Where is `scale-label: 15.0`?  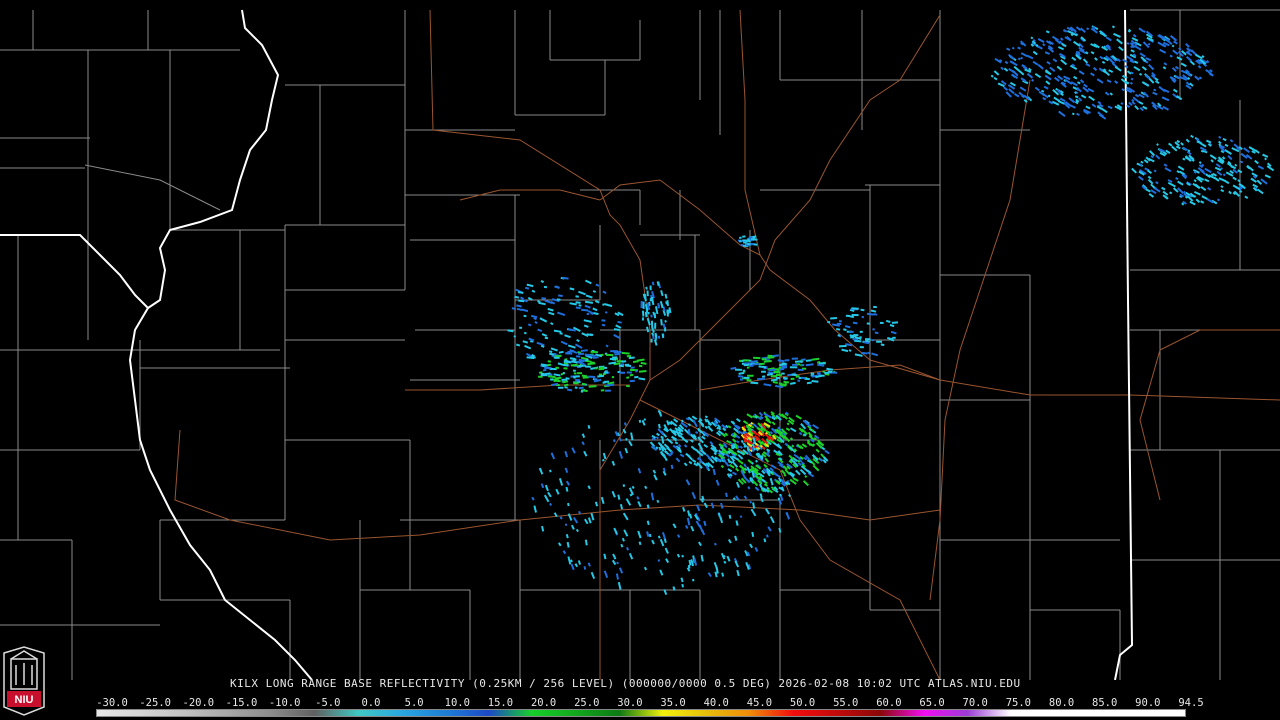
scale-label: 15.0 is located at coordinates (500, 703).